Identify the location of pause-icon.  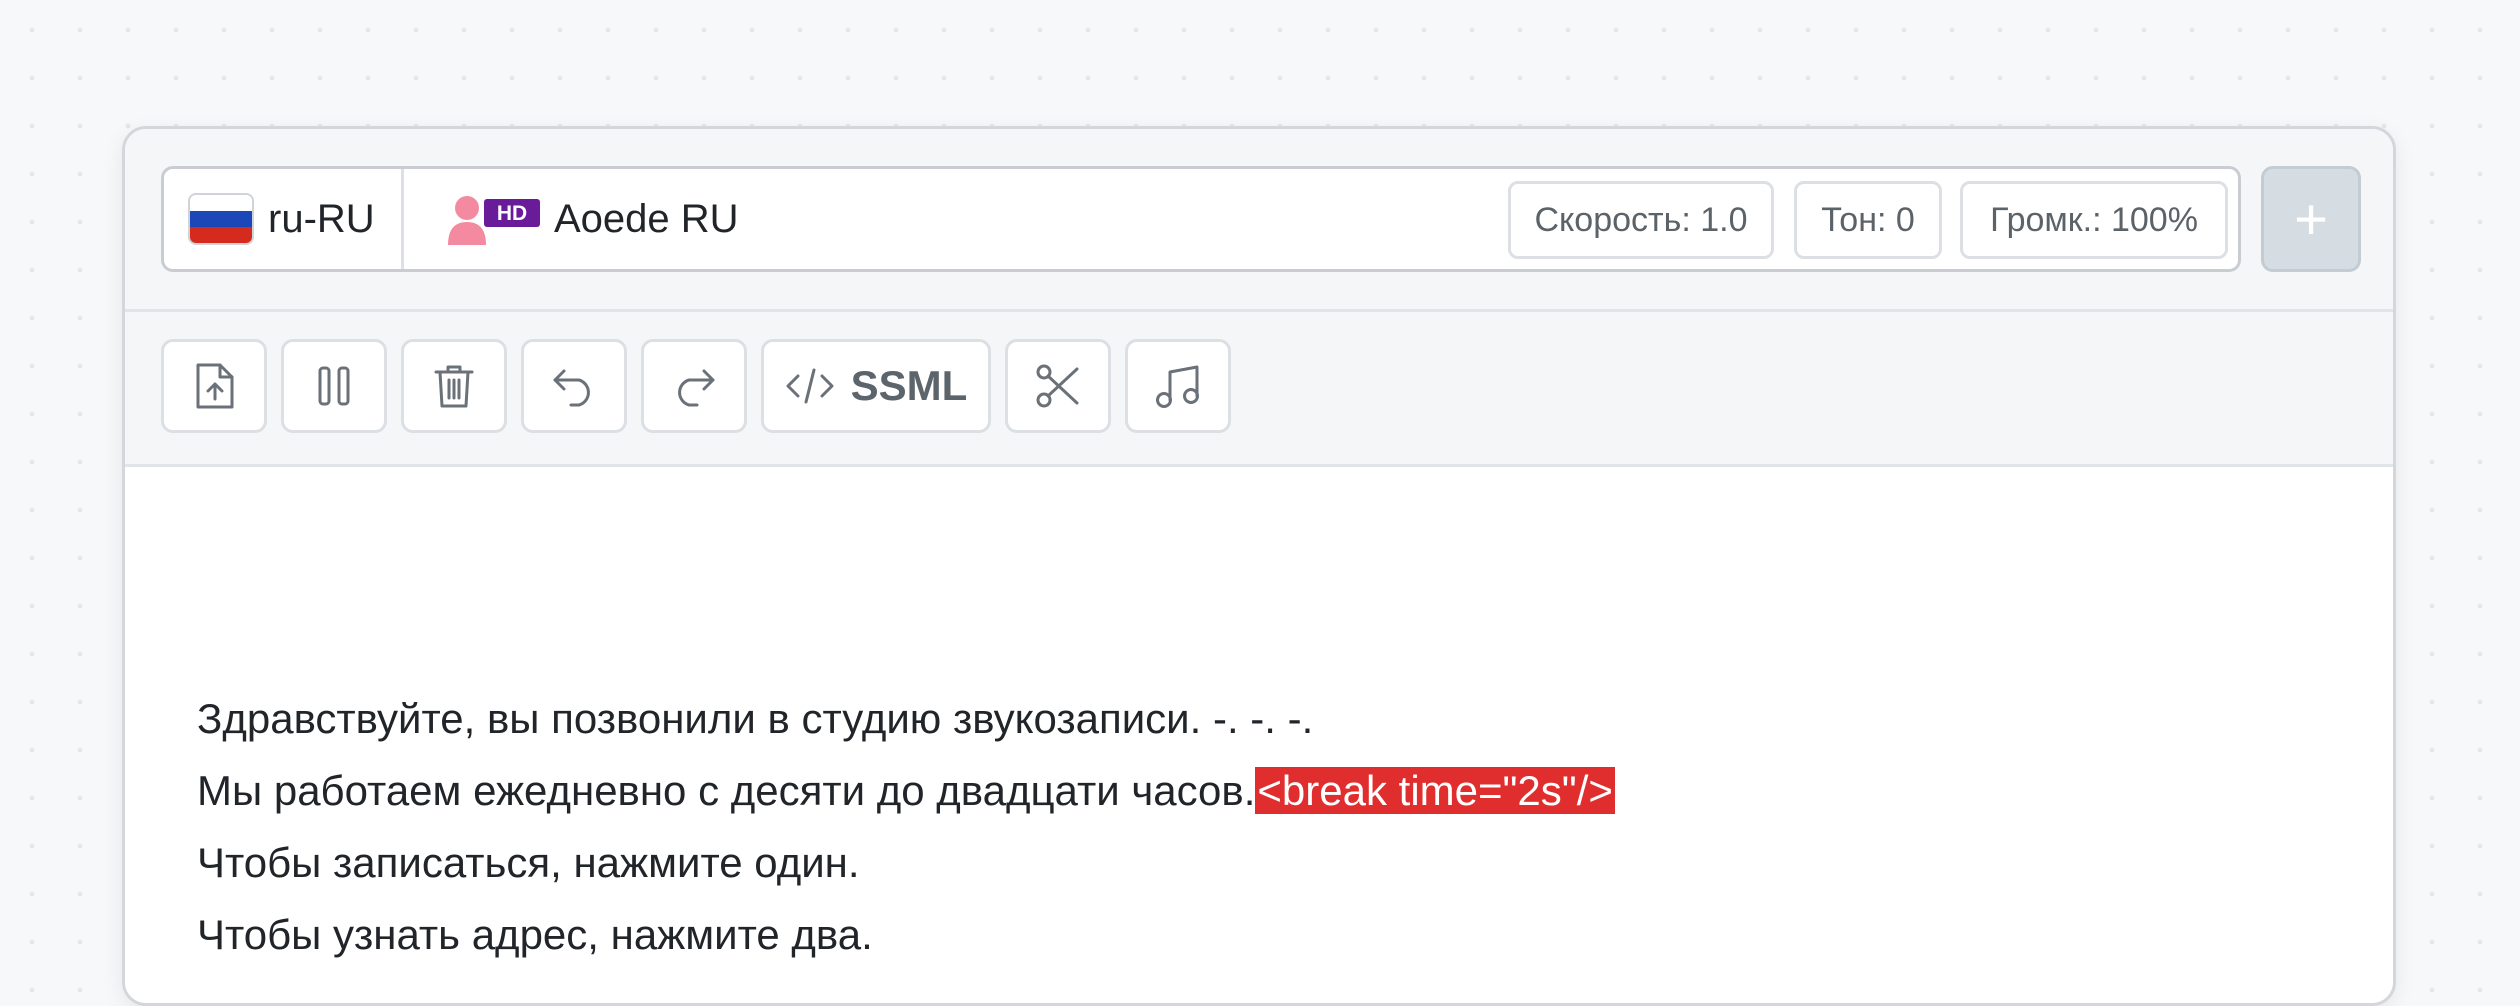
(334, 386).